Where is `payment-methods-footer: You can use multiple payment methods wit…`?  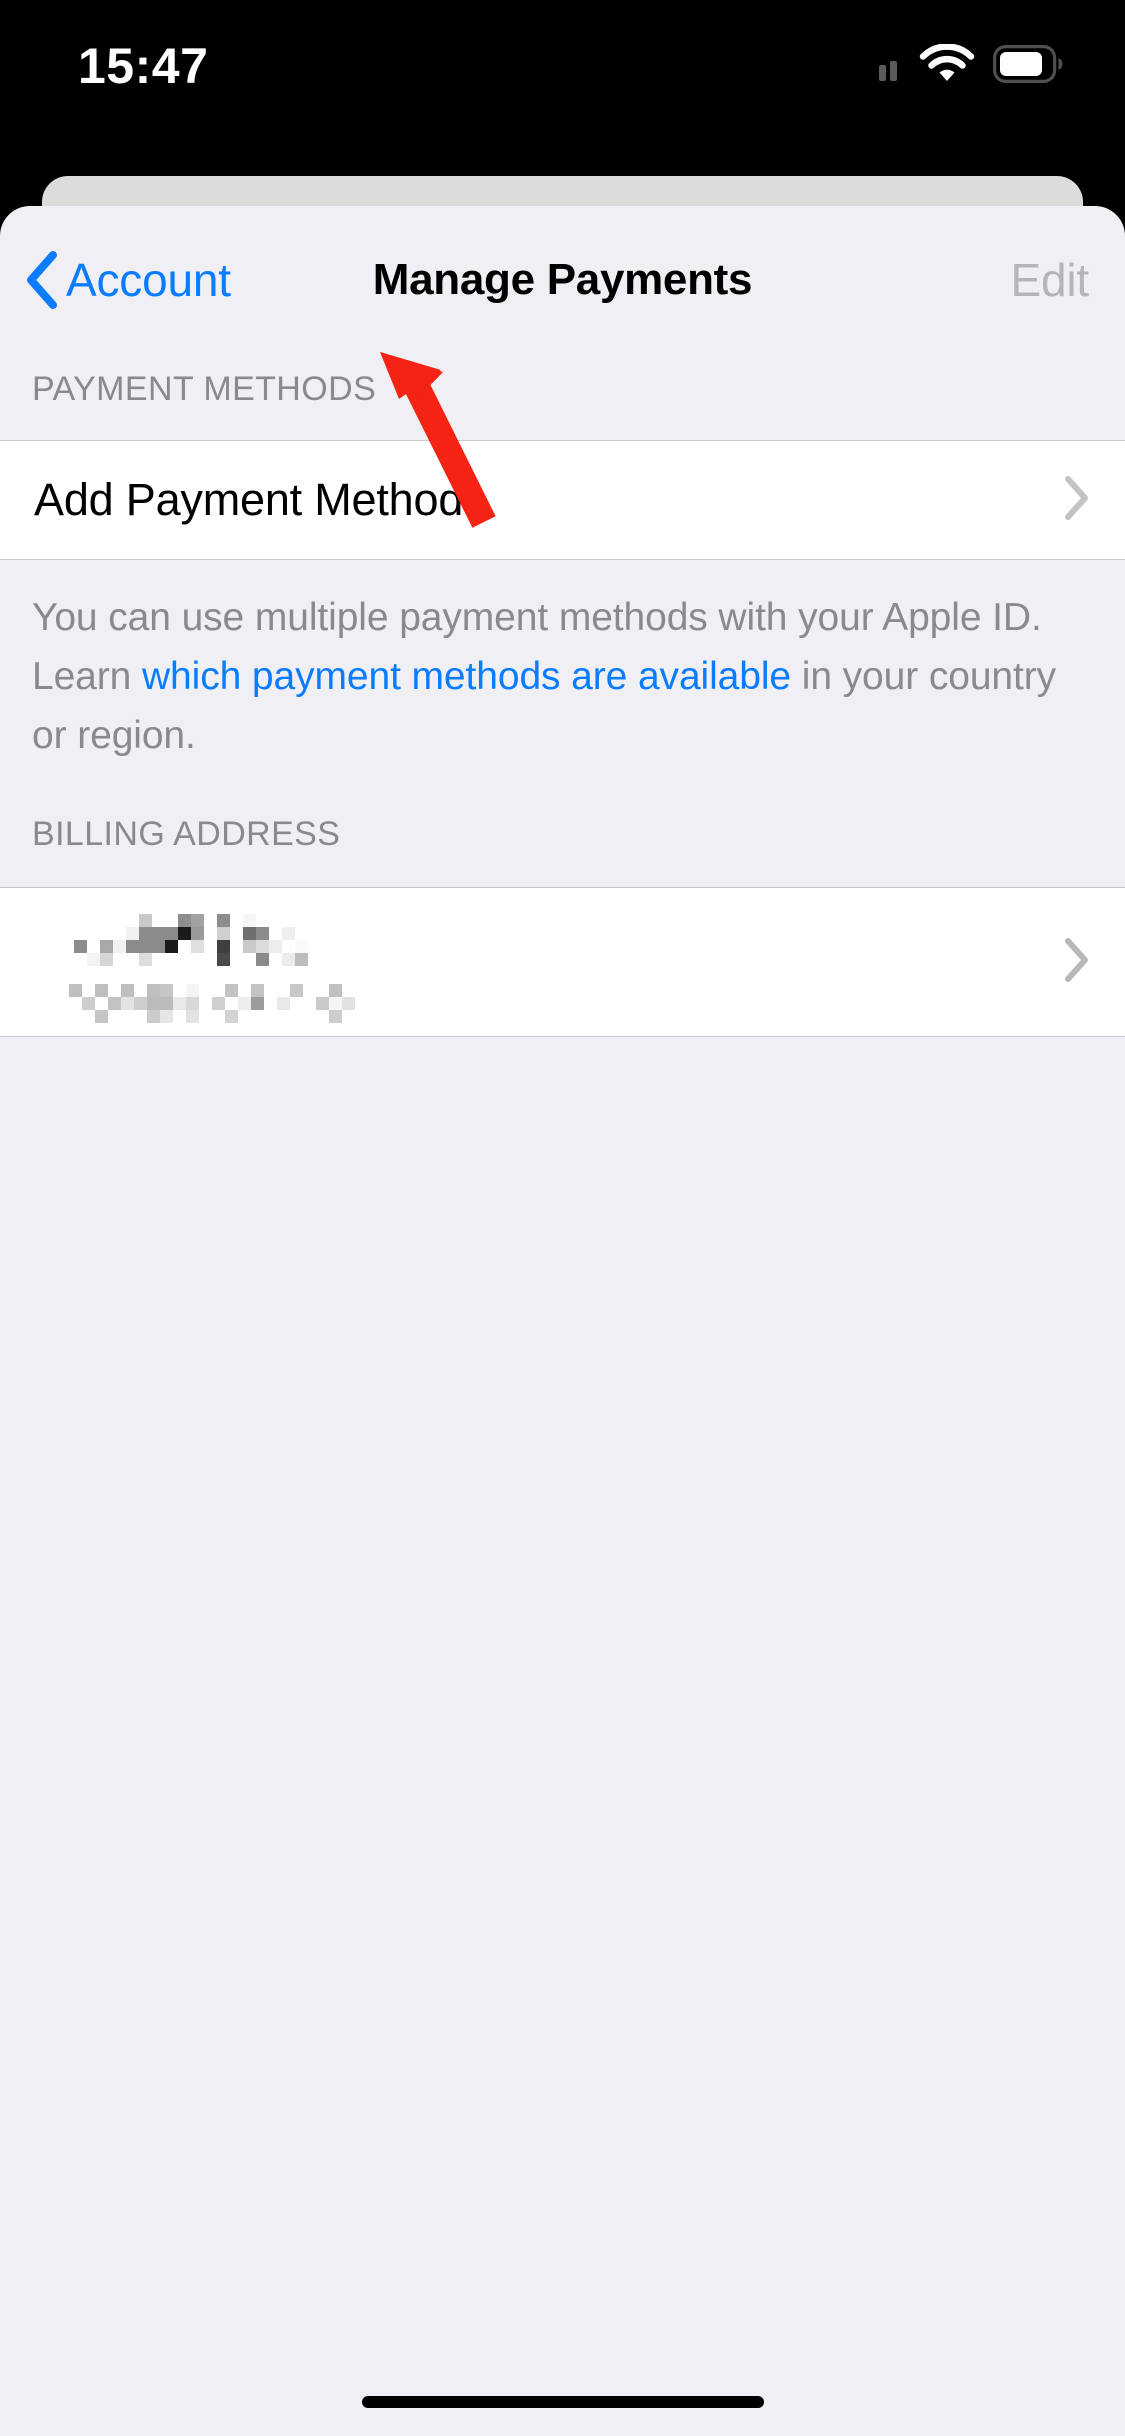 payment-methods-footer: You can use multiple payment methods wit… is located at coordinates (562, 662).